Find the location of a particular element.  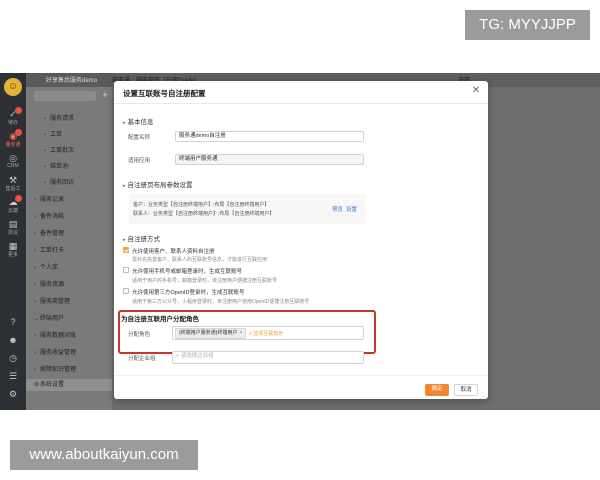

doc-icon: ▤ is located at coordinates (13, 224).